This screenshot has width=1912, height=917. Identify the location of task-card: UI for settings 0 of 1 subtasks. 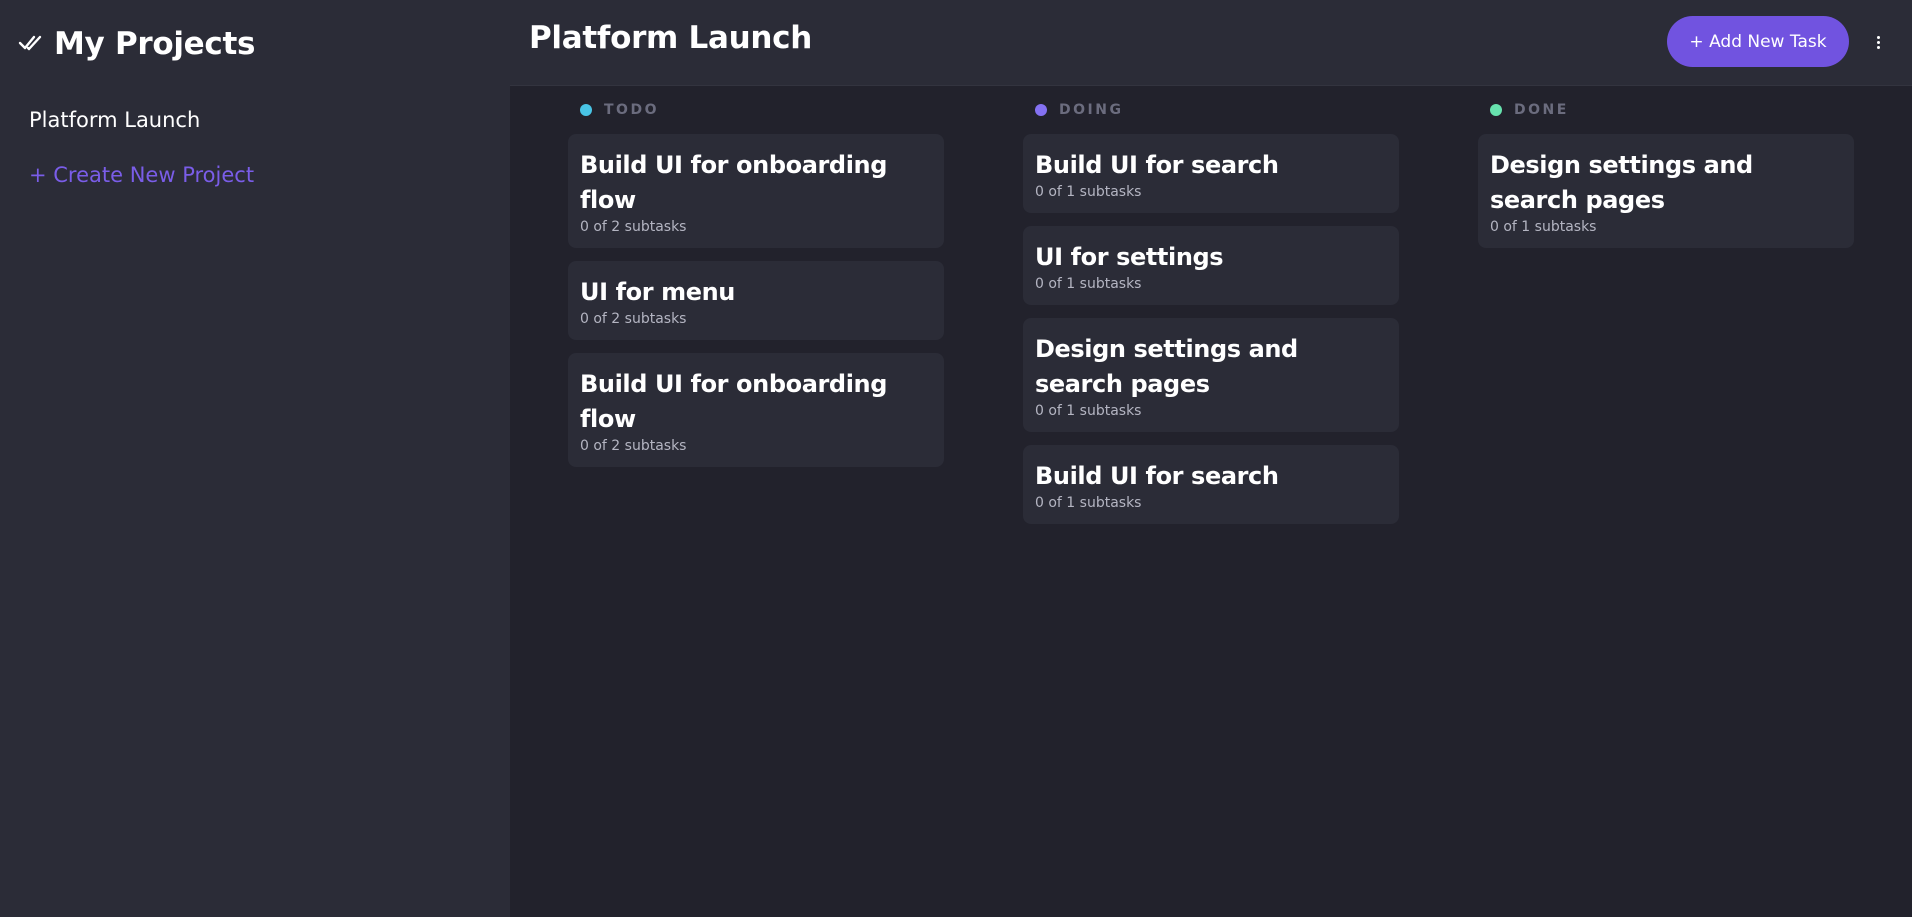
(1211, 265).